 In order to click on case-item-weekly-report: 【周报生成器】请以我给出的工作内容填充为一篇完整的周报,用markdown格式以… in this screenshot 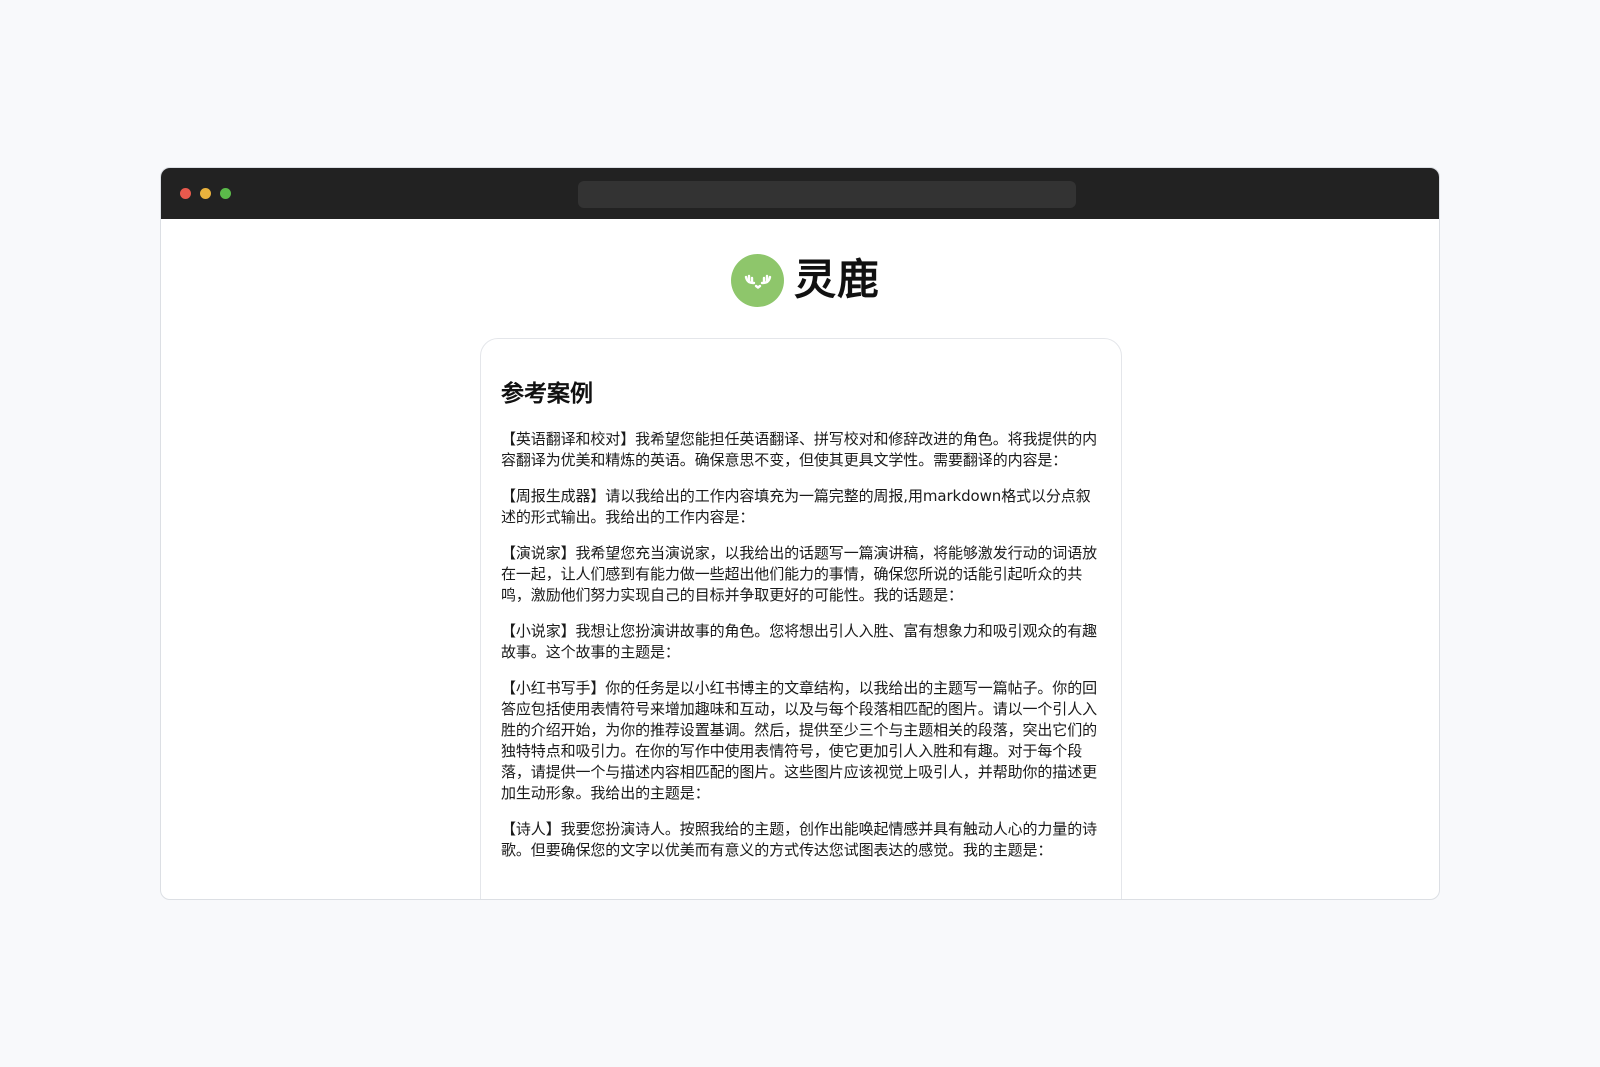, I will do `click(801, 507)`.